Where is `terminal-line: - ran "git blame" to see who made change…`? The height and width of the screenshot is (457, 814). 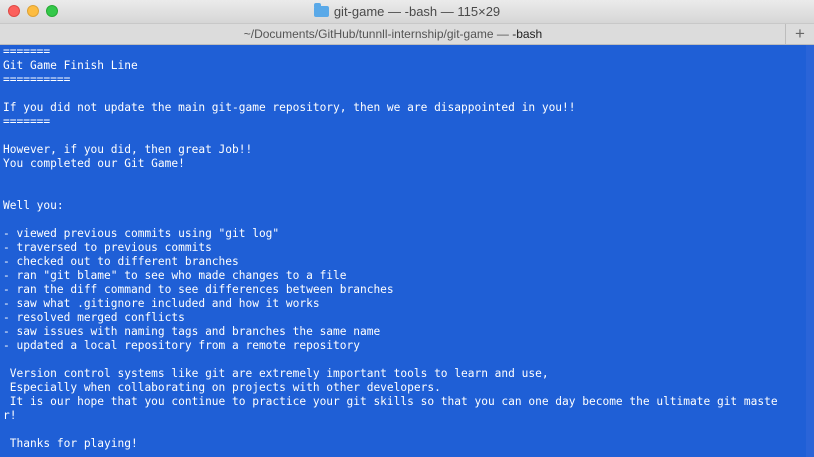
terminal-line: - ran "git blame" to see who made change… is located at coordinates (175, 275).